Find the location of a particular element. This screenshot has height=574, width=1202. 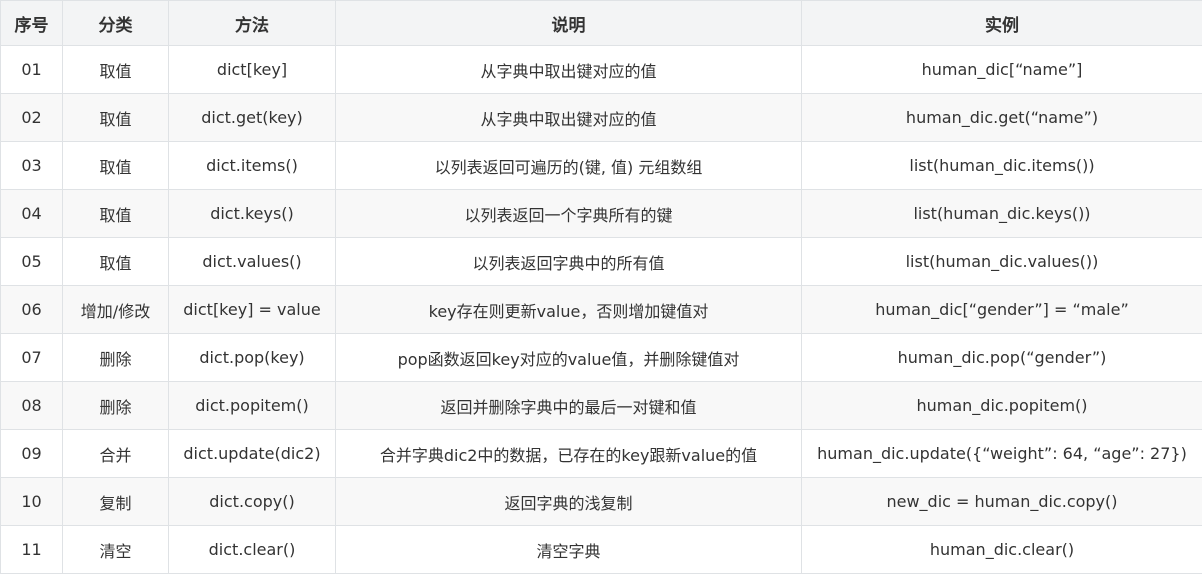

table-header: 序号 分类 方法 说明 实例 is located at coordinates (601, 23).